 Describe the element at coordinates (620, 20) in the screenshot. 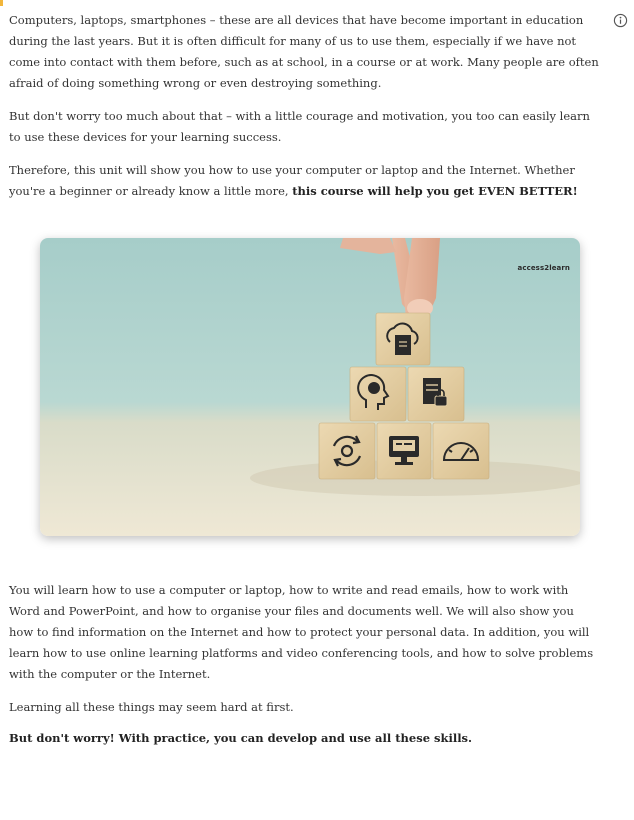

I see `info-circle-icon` at that location.